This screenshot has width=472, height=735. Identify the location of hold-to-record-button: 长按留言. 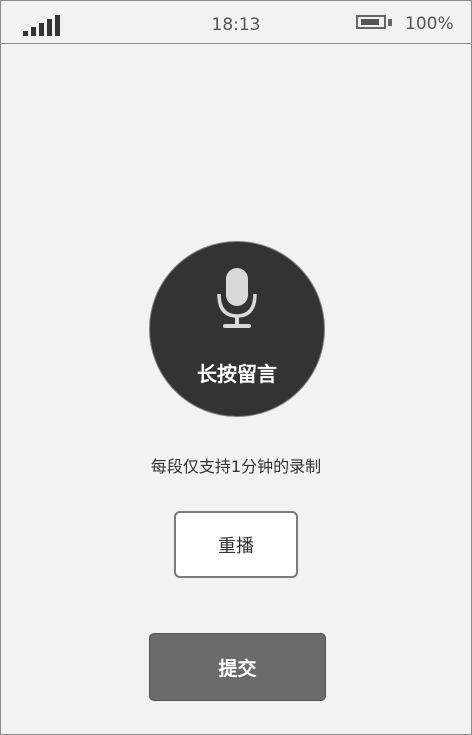
(237, 329).